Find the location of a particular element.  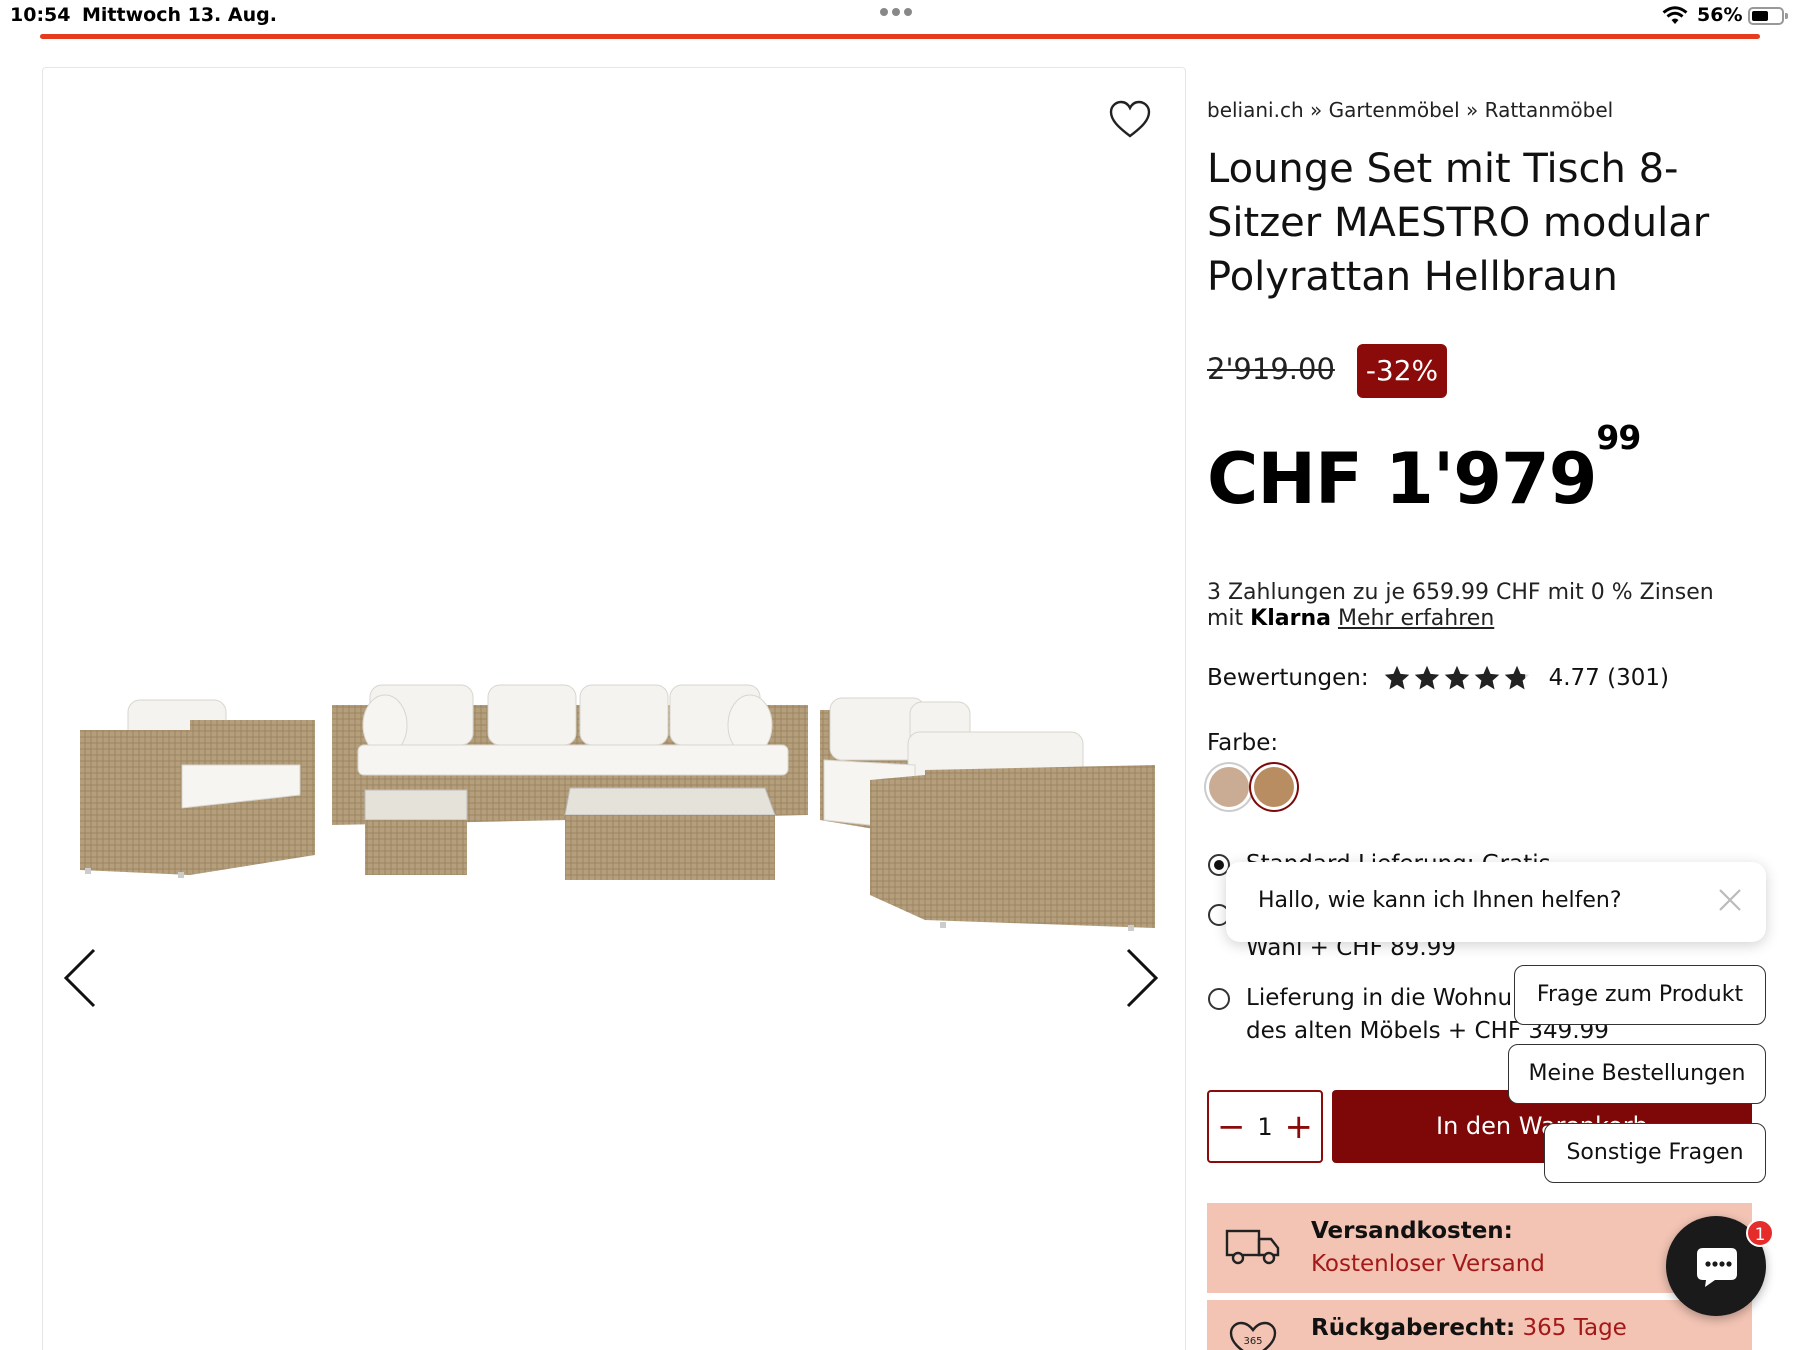

quantity-value: 1 is located at coordinates (1265, 1126).